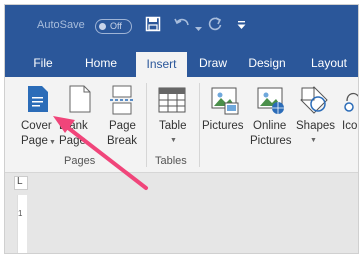 This screenshot has width=363, height=258. What do you see at coordinates (349, 102) in the screenshot?
I see `icons-icon` at bounding box center [349, 102].